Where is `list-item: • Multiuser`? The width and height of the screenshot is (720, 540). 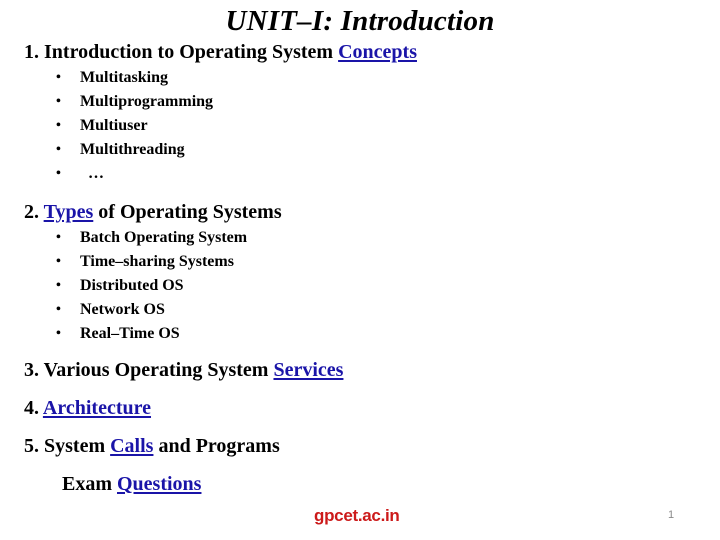
list-item: • Multiuser is located at coordinates (134, 126).